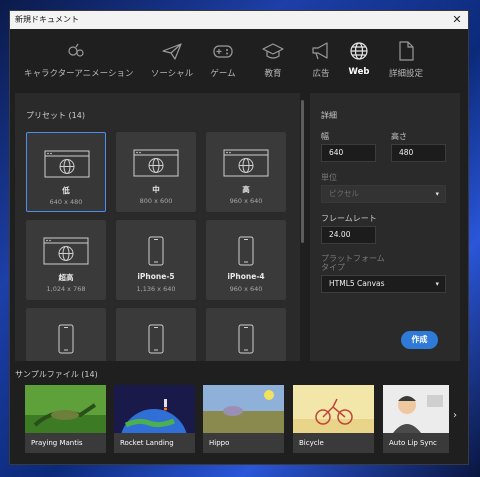 Image resolution: width=480 pixels, height=477 pixels. I want to click on preset-card-ultra-high: 超高 1,024 x 768, so click(66, 260).